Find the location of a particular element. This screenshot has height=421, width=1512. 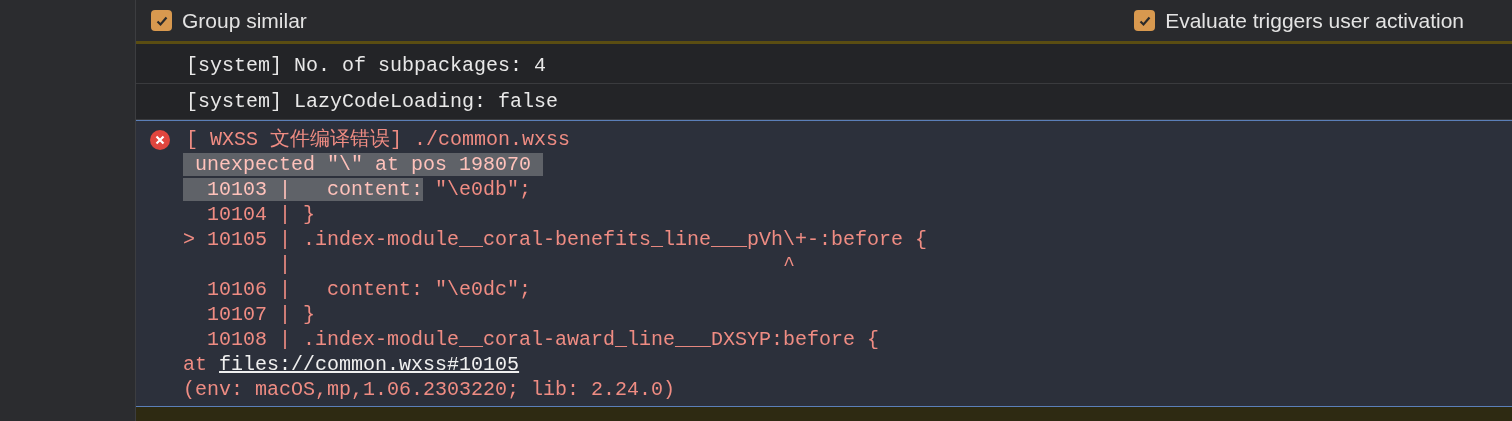

option-label: Group similar is located at coordinates (244, 20).